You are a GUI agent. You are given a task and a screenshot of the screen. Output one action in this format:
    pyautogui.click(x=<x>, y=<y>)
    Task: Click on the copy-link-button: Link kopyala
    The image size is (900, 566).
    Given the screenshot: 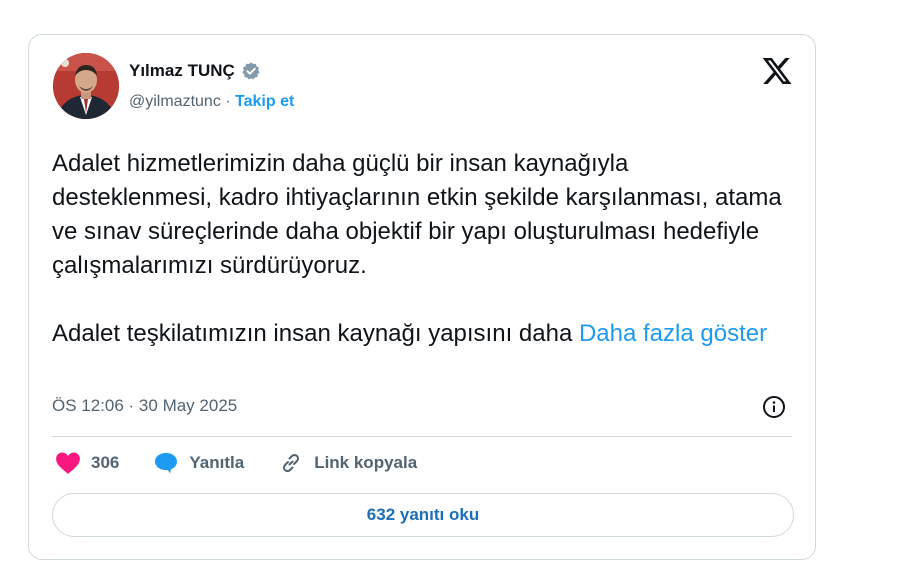 What is the action you would take?
    pyautogui.click(x=347, y=463)
    